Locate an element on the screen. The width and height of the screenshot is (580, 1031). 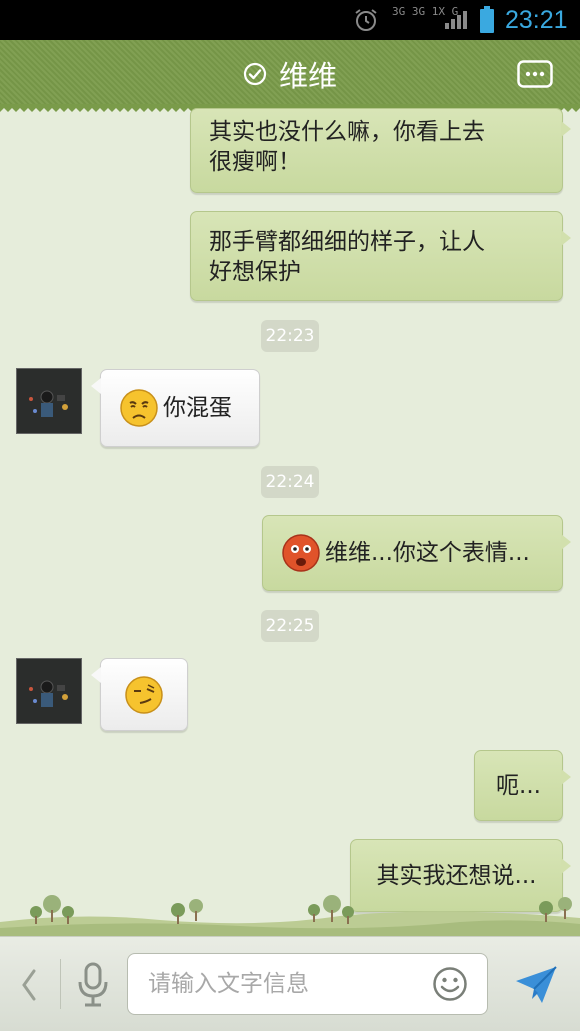
message-bubble-incoming: 你混蛋 is located at coordinates (175, 408).